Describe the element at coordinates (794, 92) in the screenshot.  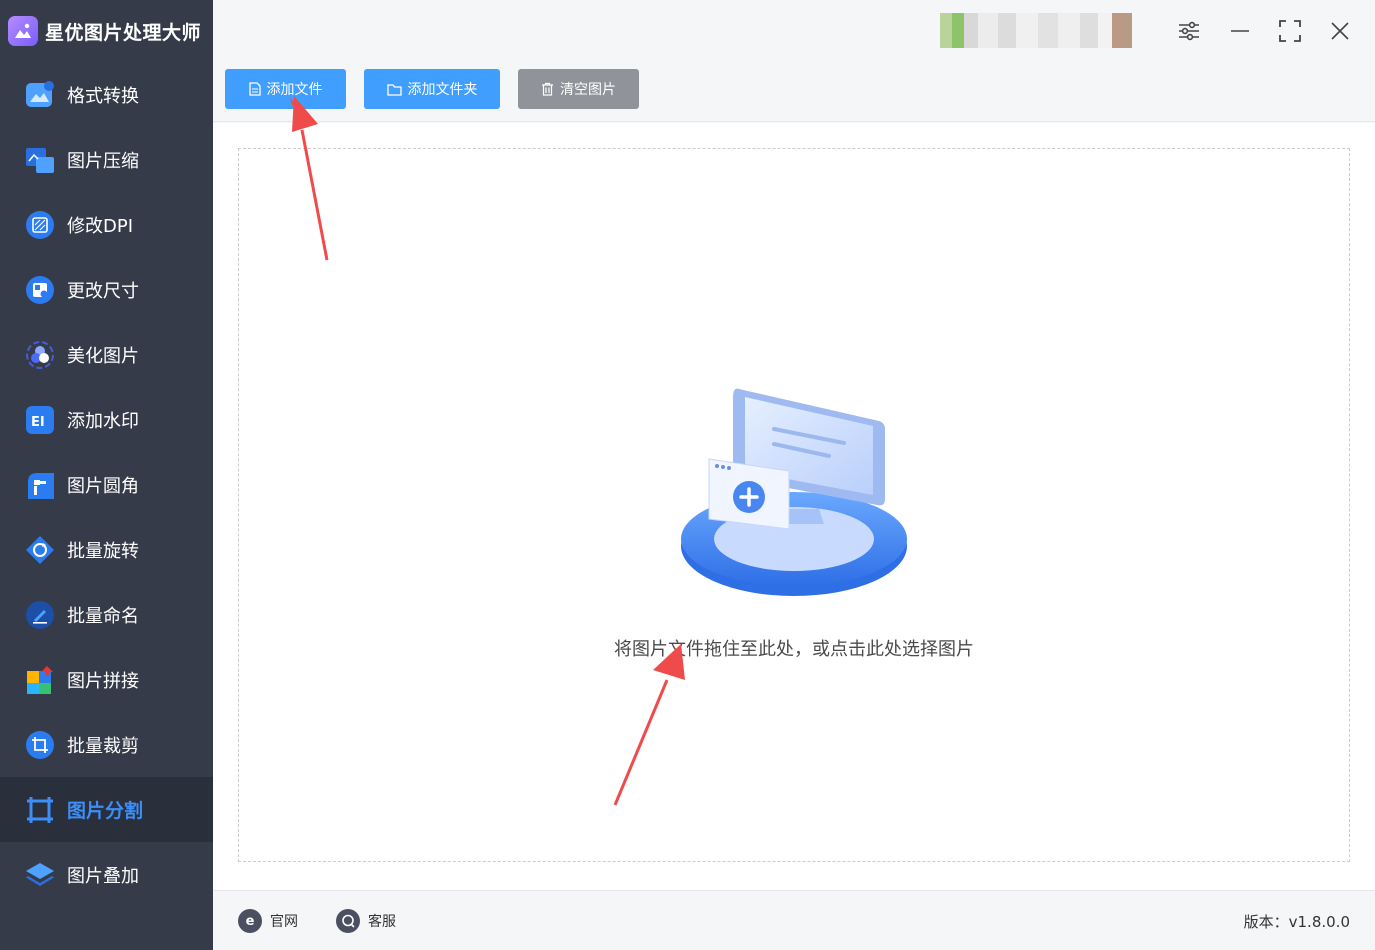
I see `toolbar: 添加文件 添加文件夹 清空图片` at that location.